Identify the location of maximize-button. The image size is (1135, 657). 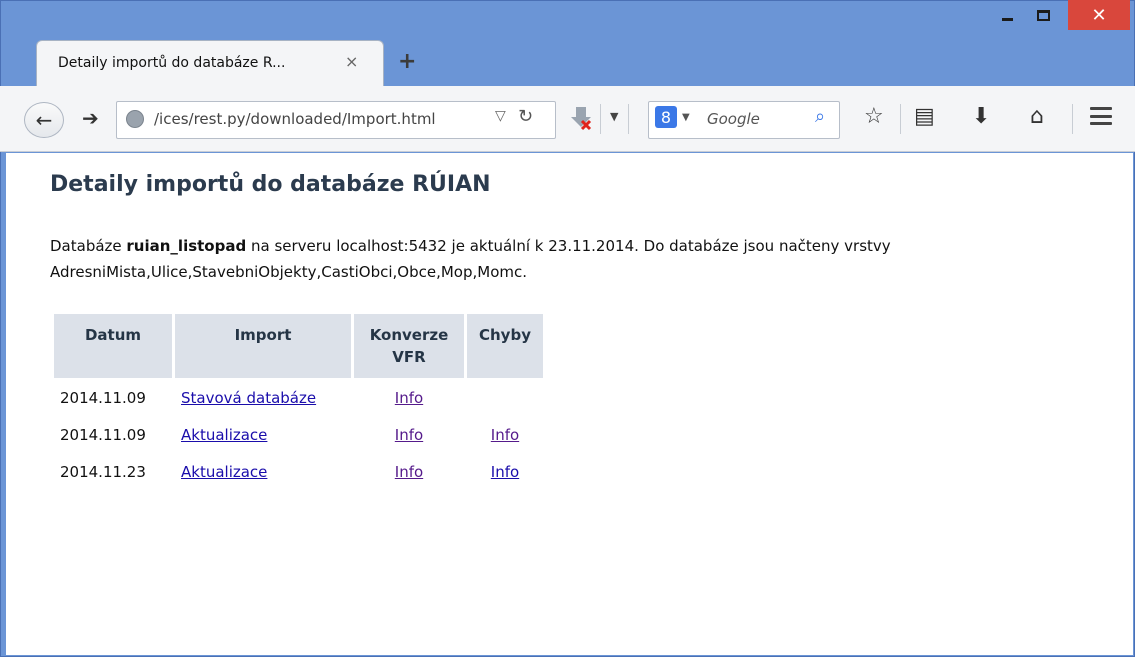
(1043, 15).